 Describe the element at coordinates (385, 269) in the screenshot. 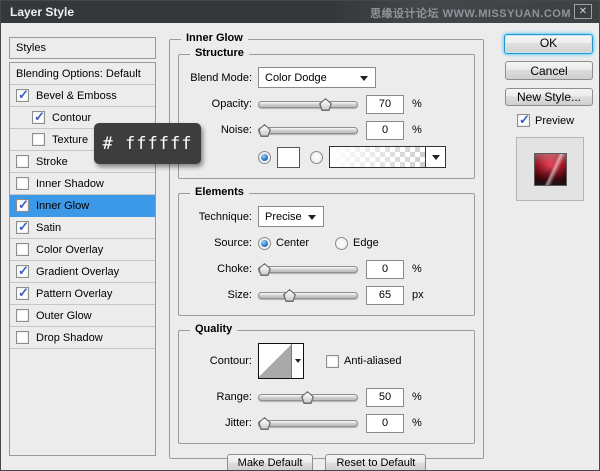

I see `choke-input` at that location.